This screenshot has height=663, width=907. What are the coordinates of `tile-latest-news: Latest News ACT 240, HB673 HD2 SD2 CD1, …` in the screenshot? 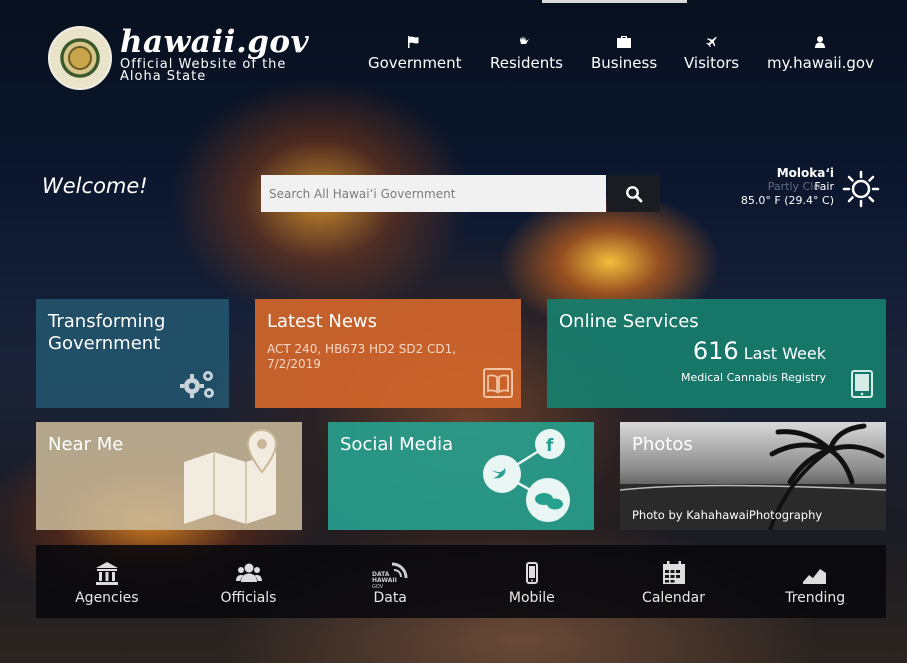 It's located at (388, 353).